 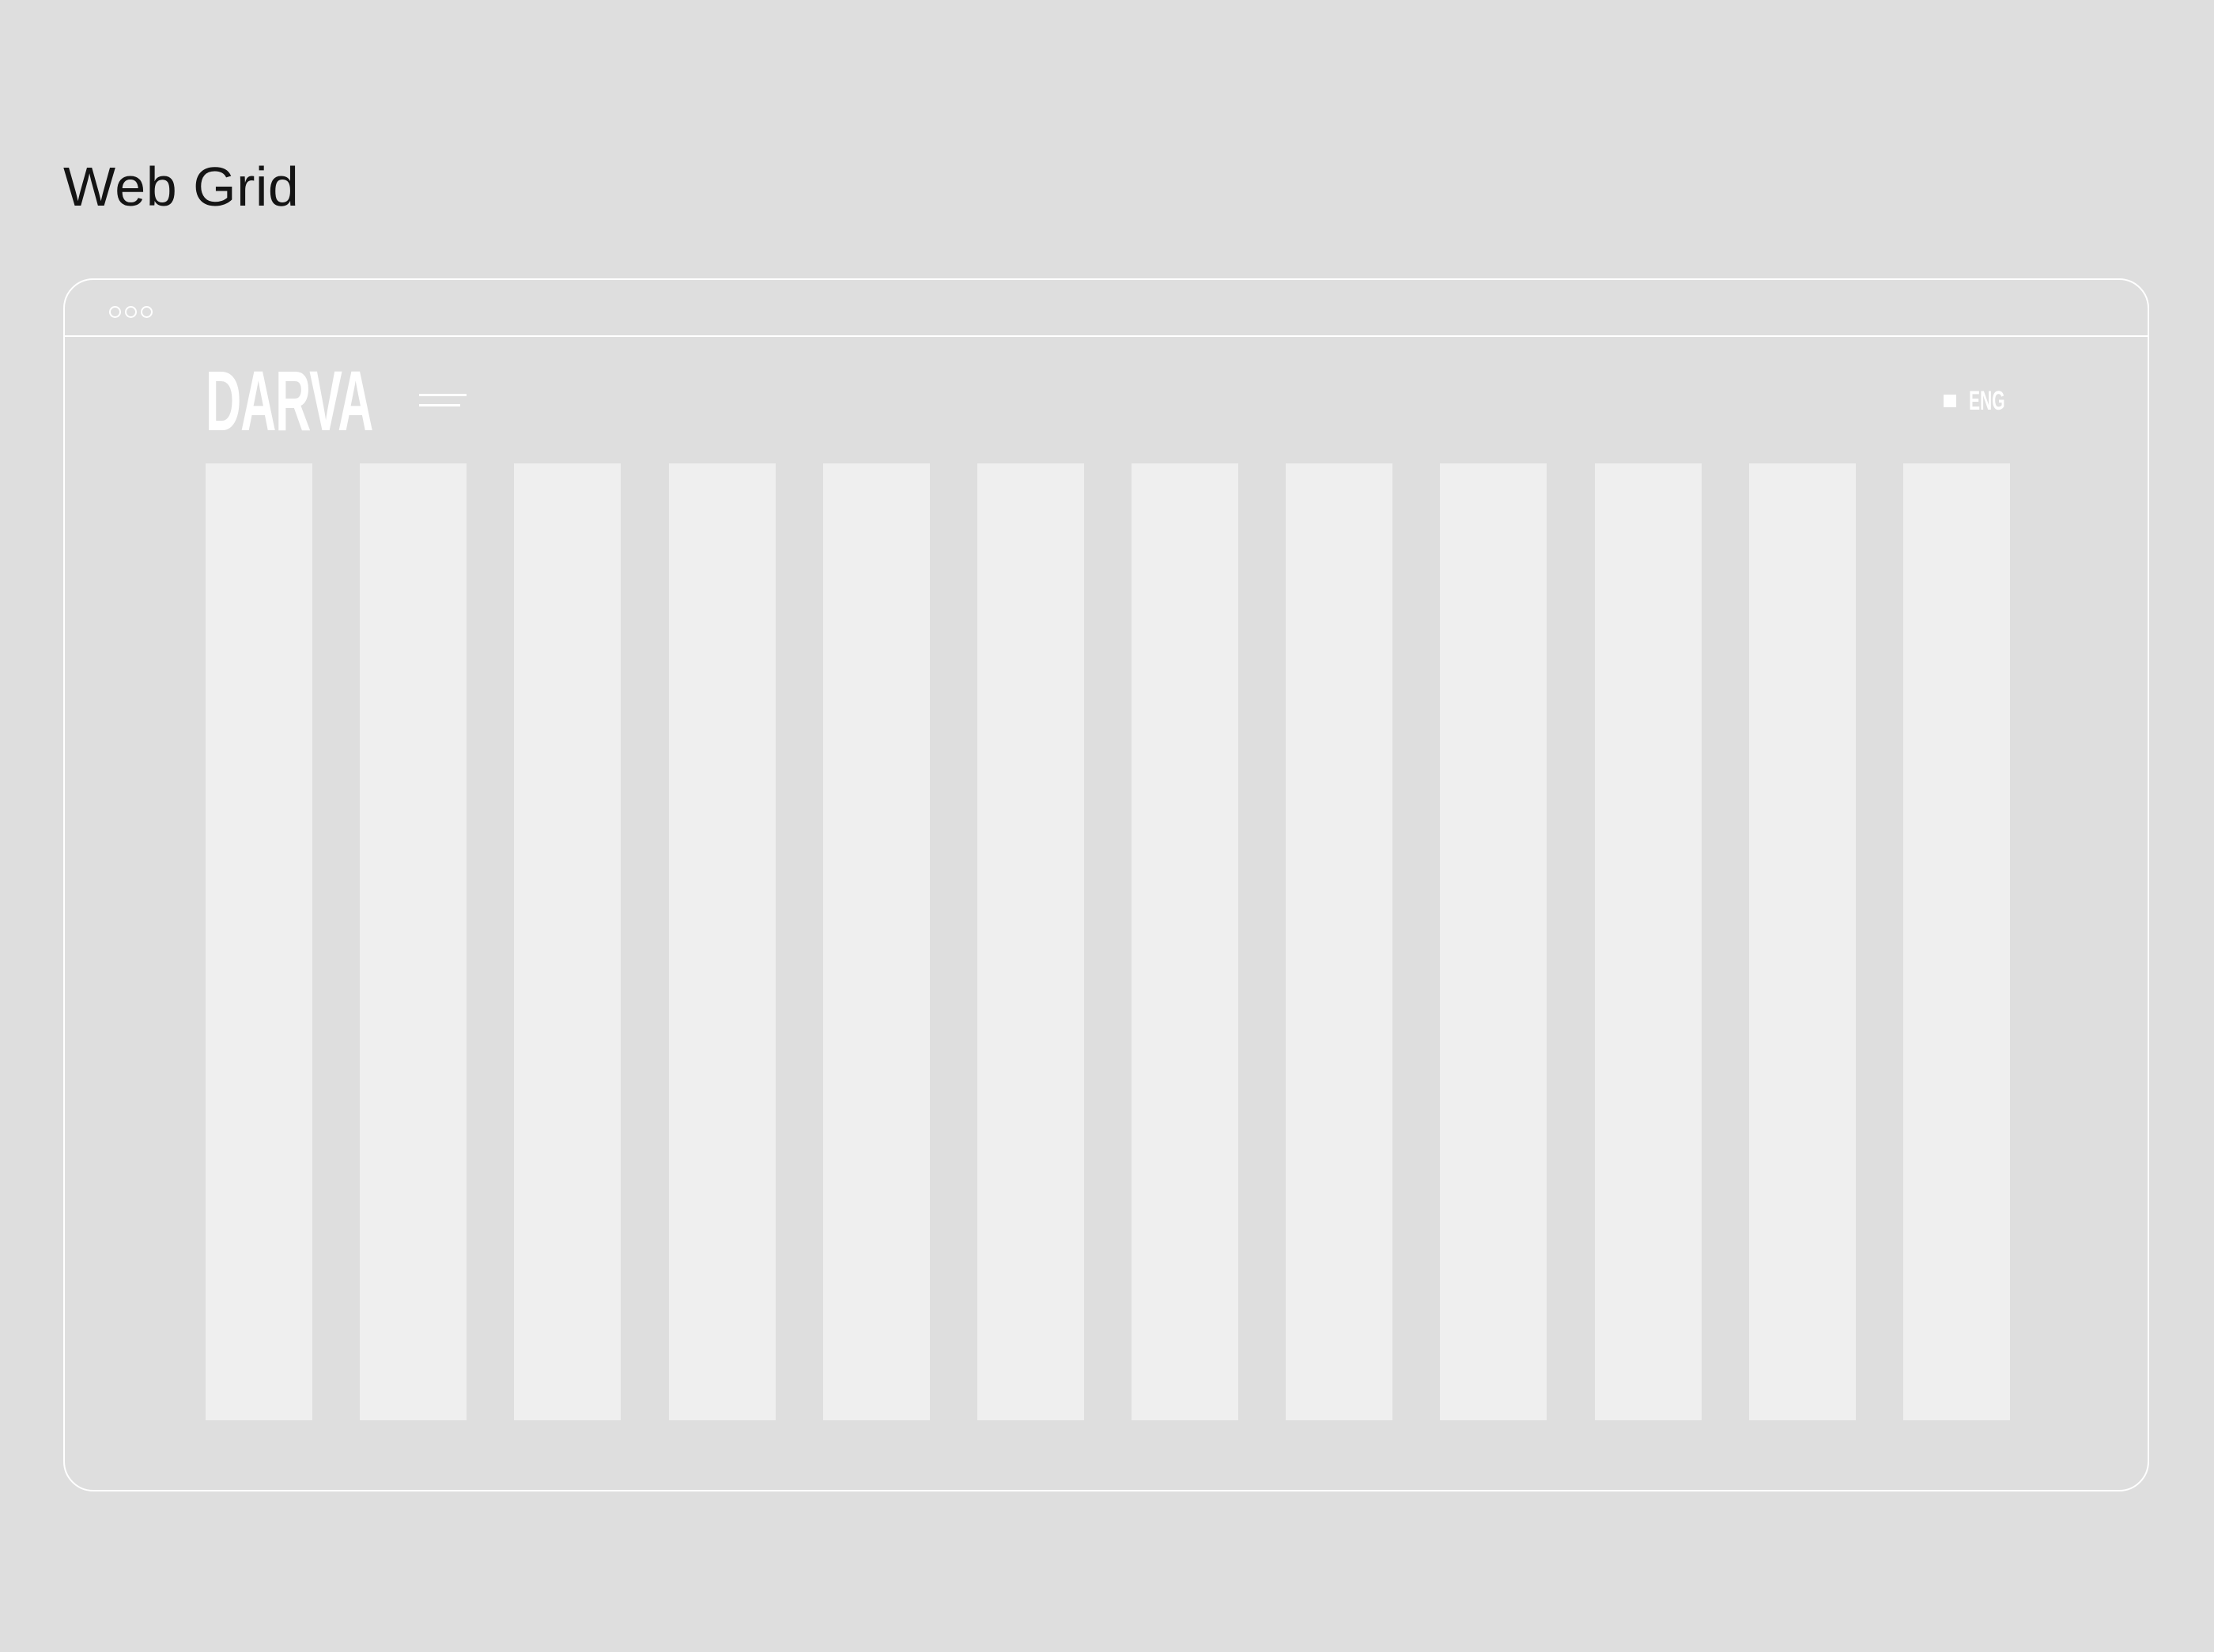 What do you see at coordinates (1106, 308) in the screenshot?
I see `browser-titlebar` at bounding box center [1106, 308].